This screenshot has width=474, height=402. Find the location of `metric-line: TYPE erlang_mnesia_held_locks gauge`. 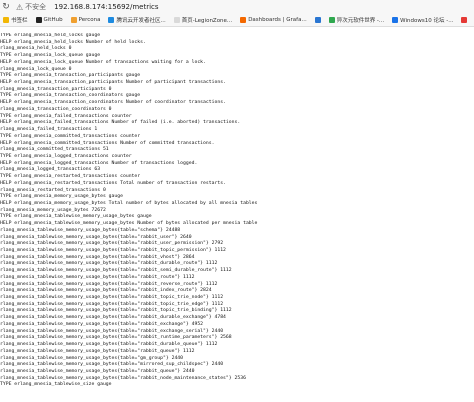

metric-line: TYPE erlang_mnesia_held_locks gauge is located at coordinates (50, 35).